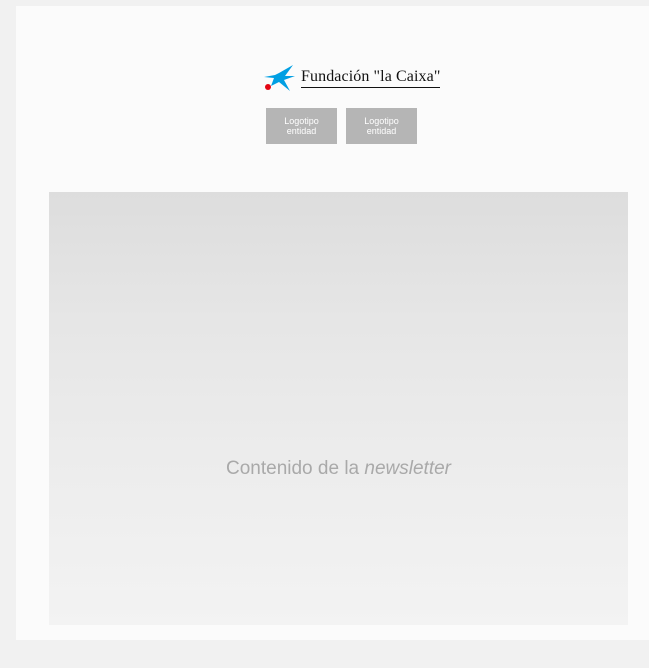 The height and width of the screenshot is (668, 649). I want to click on brand-header: Fundación "la Caixa", so click(352, 78).